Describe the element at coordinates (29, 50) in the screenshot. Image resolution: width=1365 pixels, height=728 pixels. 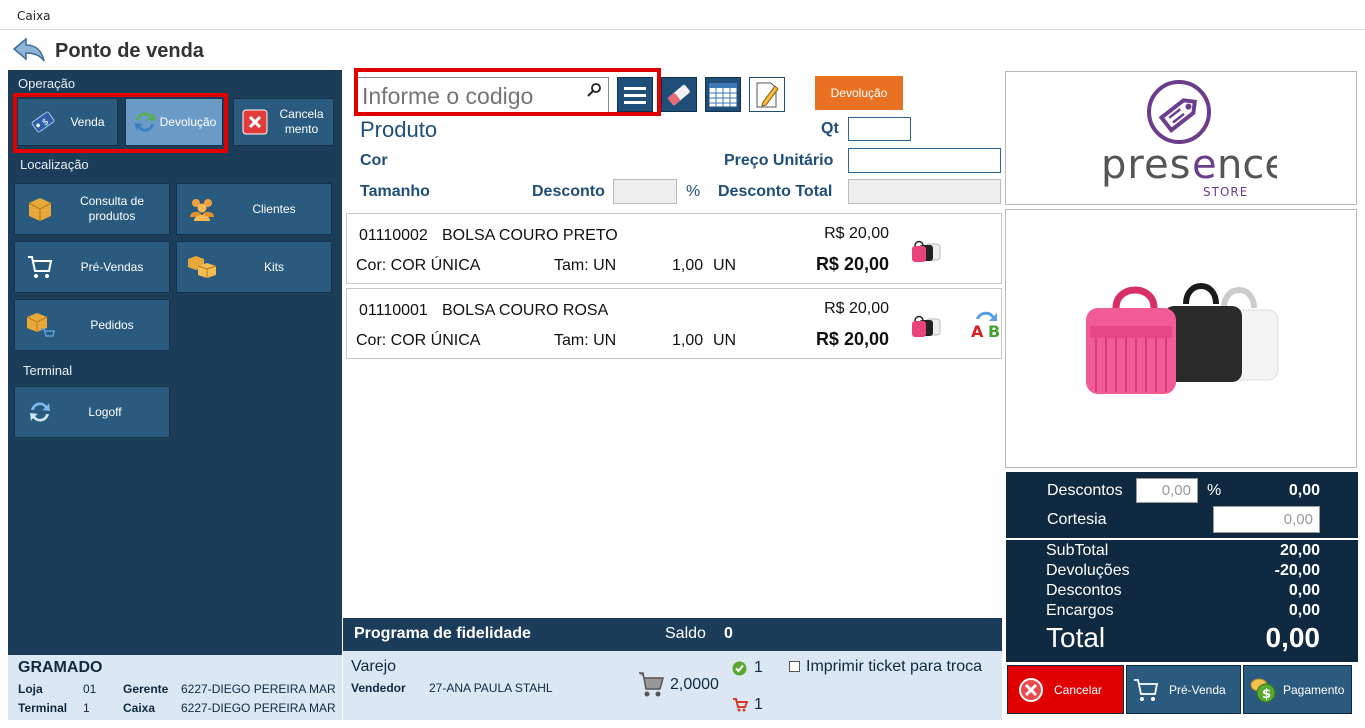
I see `back-arrow-icon` at that location.